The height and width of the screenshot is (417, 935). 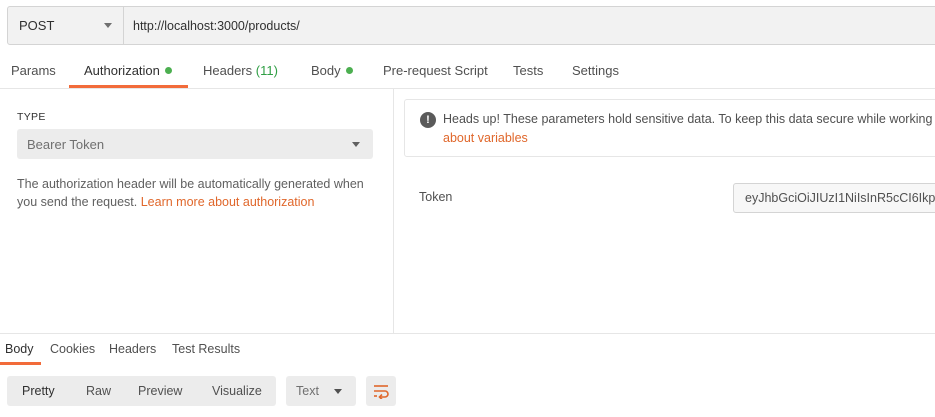 I want to click on tab-label: Tests, so click(x=528, y=70).